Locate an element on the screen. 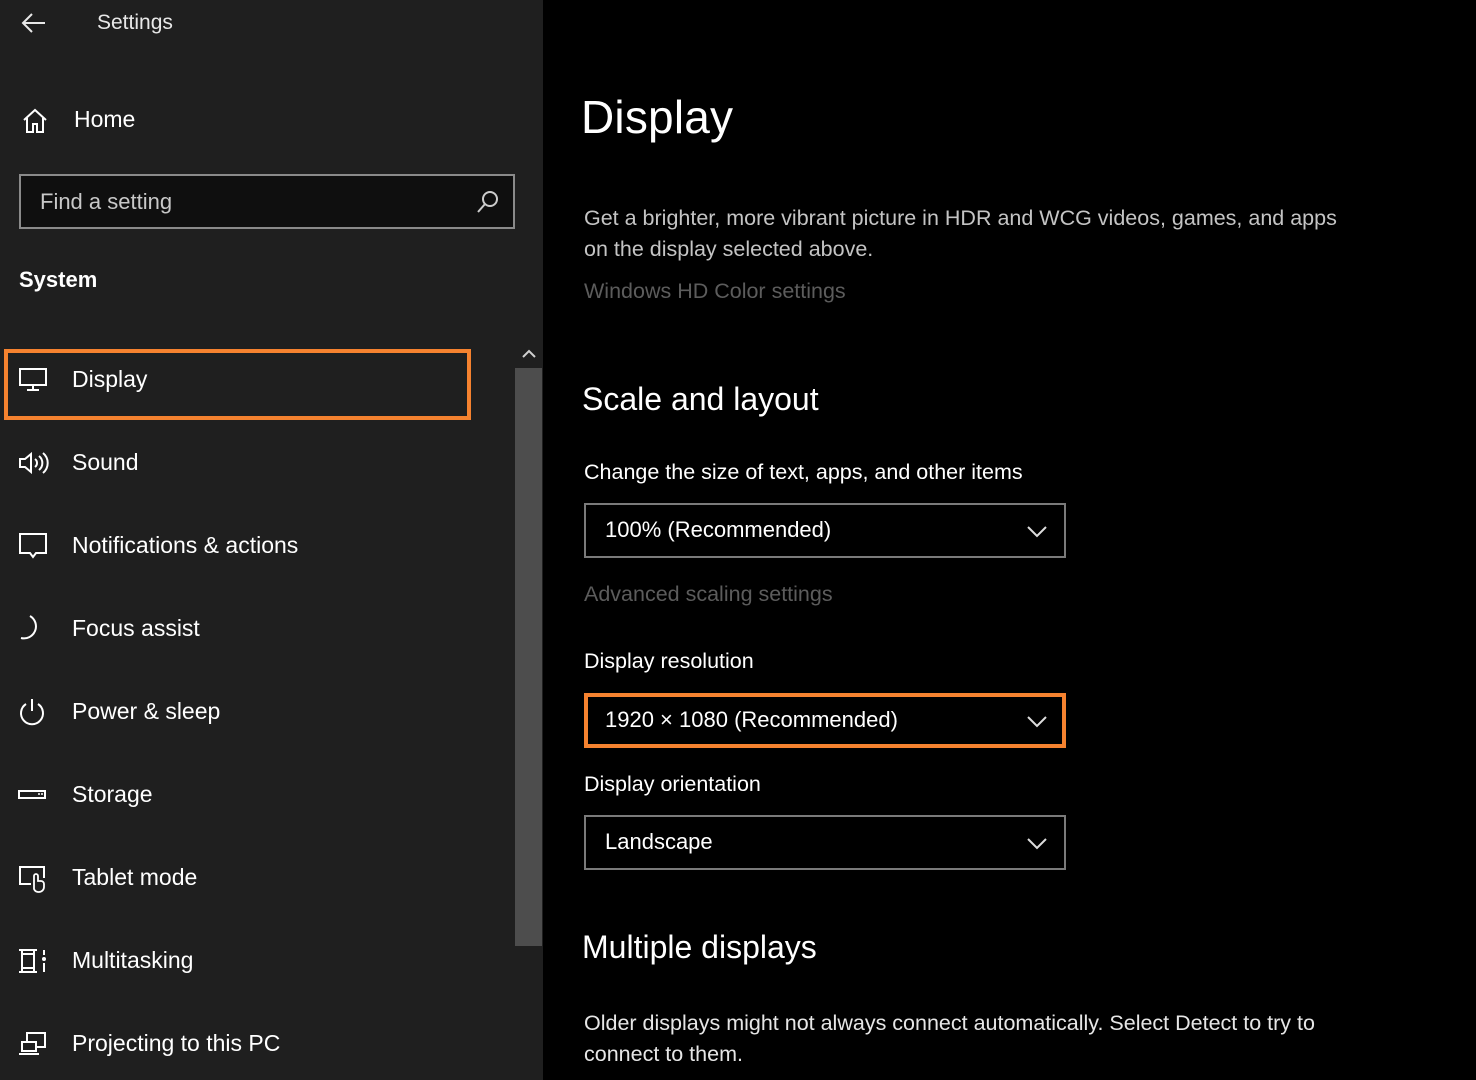 Image resolution: width=1476 pixels, height=1080 pixels. sidebar-item-label: Focus assist is located at coordinates (136, 628).